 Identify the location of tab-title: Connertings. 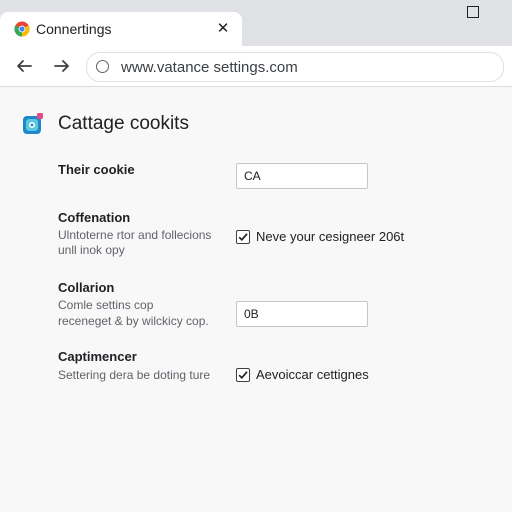
(74, 29).